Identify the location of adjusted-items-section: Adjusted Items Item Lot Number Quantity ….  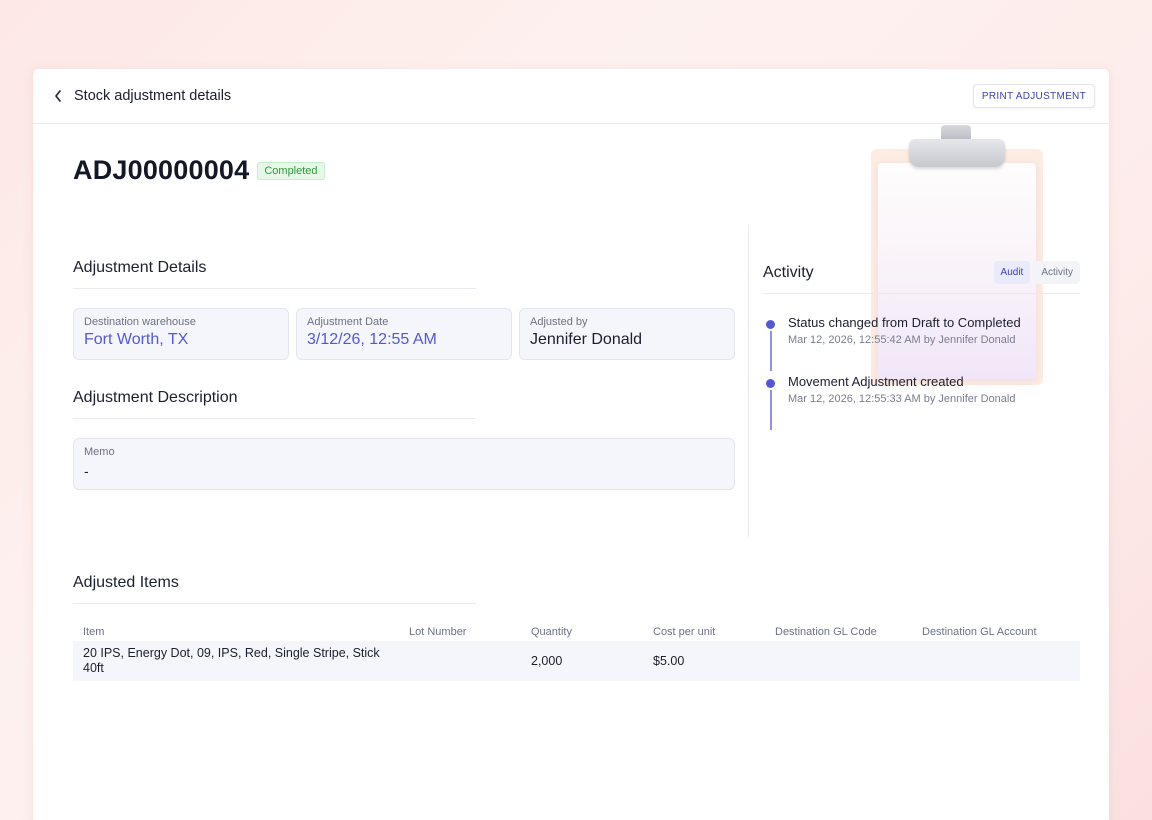
(576, 627).